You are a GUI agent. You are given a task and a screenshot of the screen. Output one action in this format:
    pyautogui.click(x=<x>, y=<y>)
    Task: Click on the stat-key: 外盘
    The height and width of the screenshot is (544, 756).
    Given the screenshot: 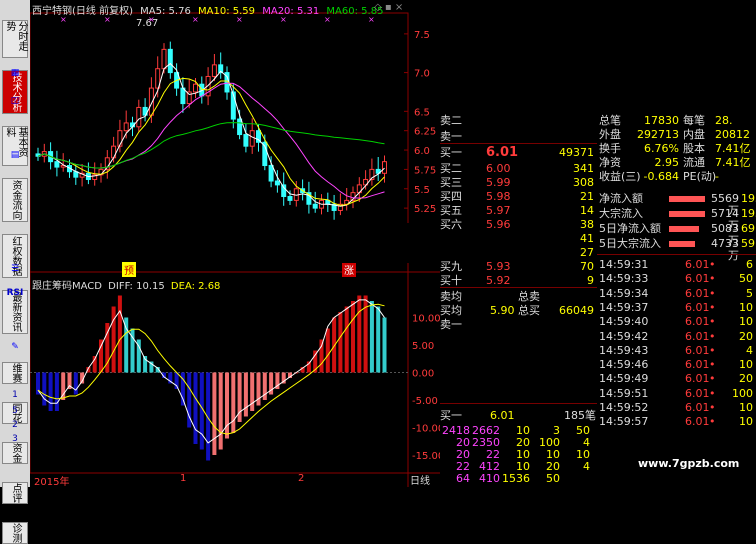 What is the action you would take?
    pyautogui.click(x=610, y=134)
    